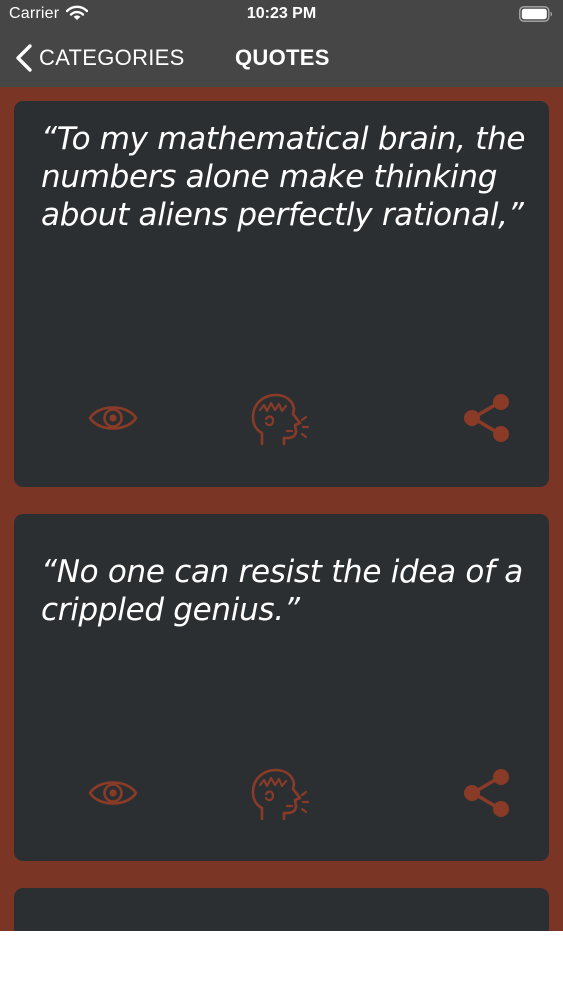 The image size is (563, 1000). What do you see at coordinates (535, 14) in the screenshot?
I see `battery-icon` at bounding box center [535, 14].